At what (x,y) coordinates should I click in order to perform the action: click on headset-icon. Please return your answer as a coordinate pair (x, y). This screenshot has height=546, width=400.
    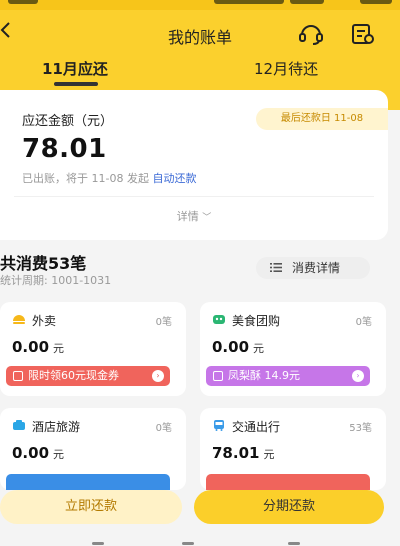
    Looking at the image, I should click on (311, 35).